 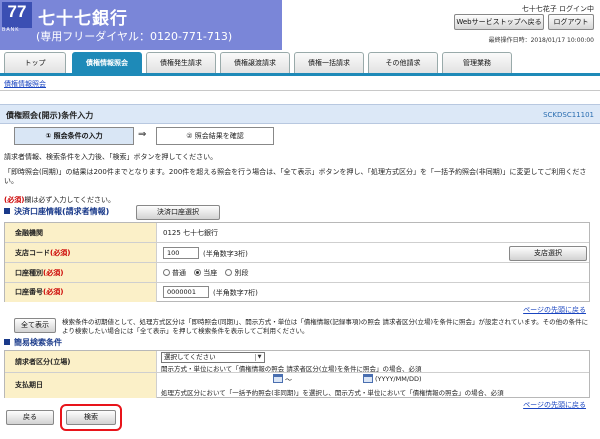 What do you see at coordinates (35, 325) in the screenshot?
I see `show-all-button: 全て表示` at bounding box center [35, 325].